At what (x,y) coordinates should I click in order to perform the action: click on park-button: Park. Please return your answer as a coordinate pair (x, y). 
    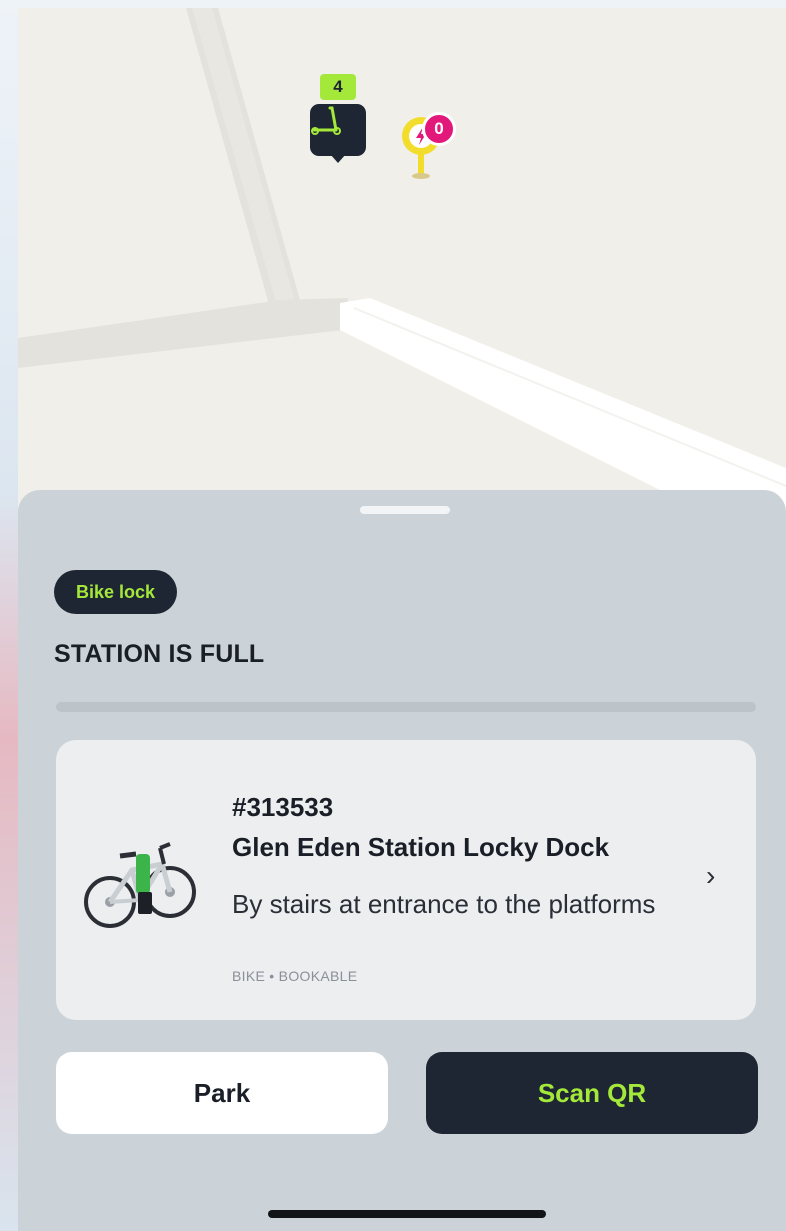
    Looking at the image, I should click on (222, 1093).